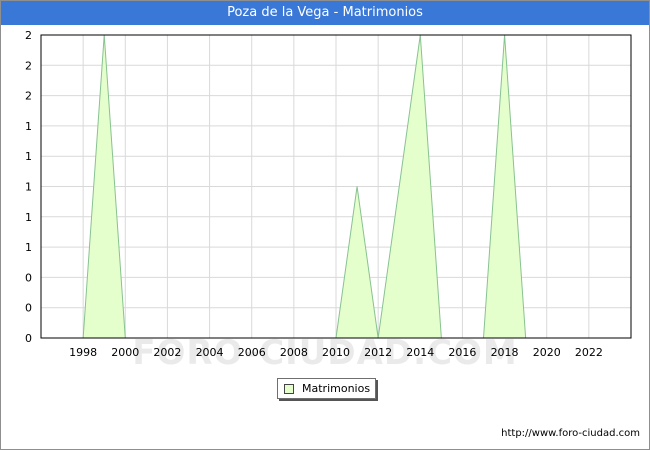  Describe the element at coordinates (210, 352) in the screenshot. I see `x-tick-label: 2004` at that location.